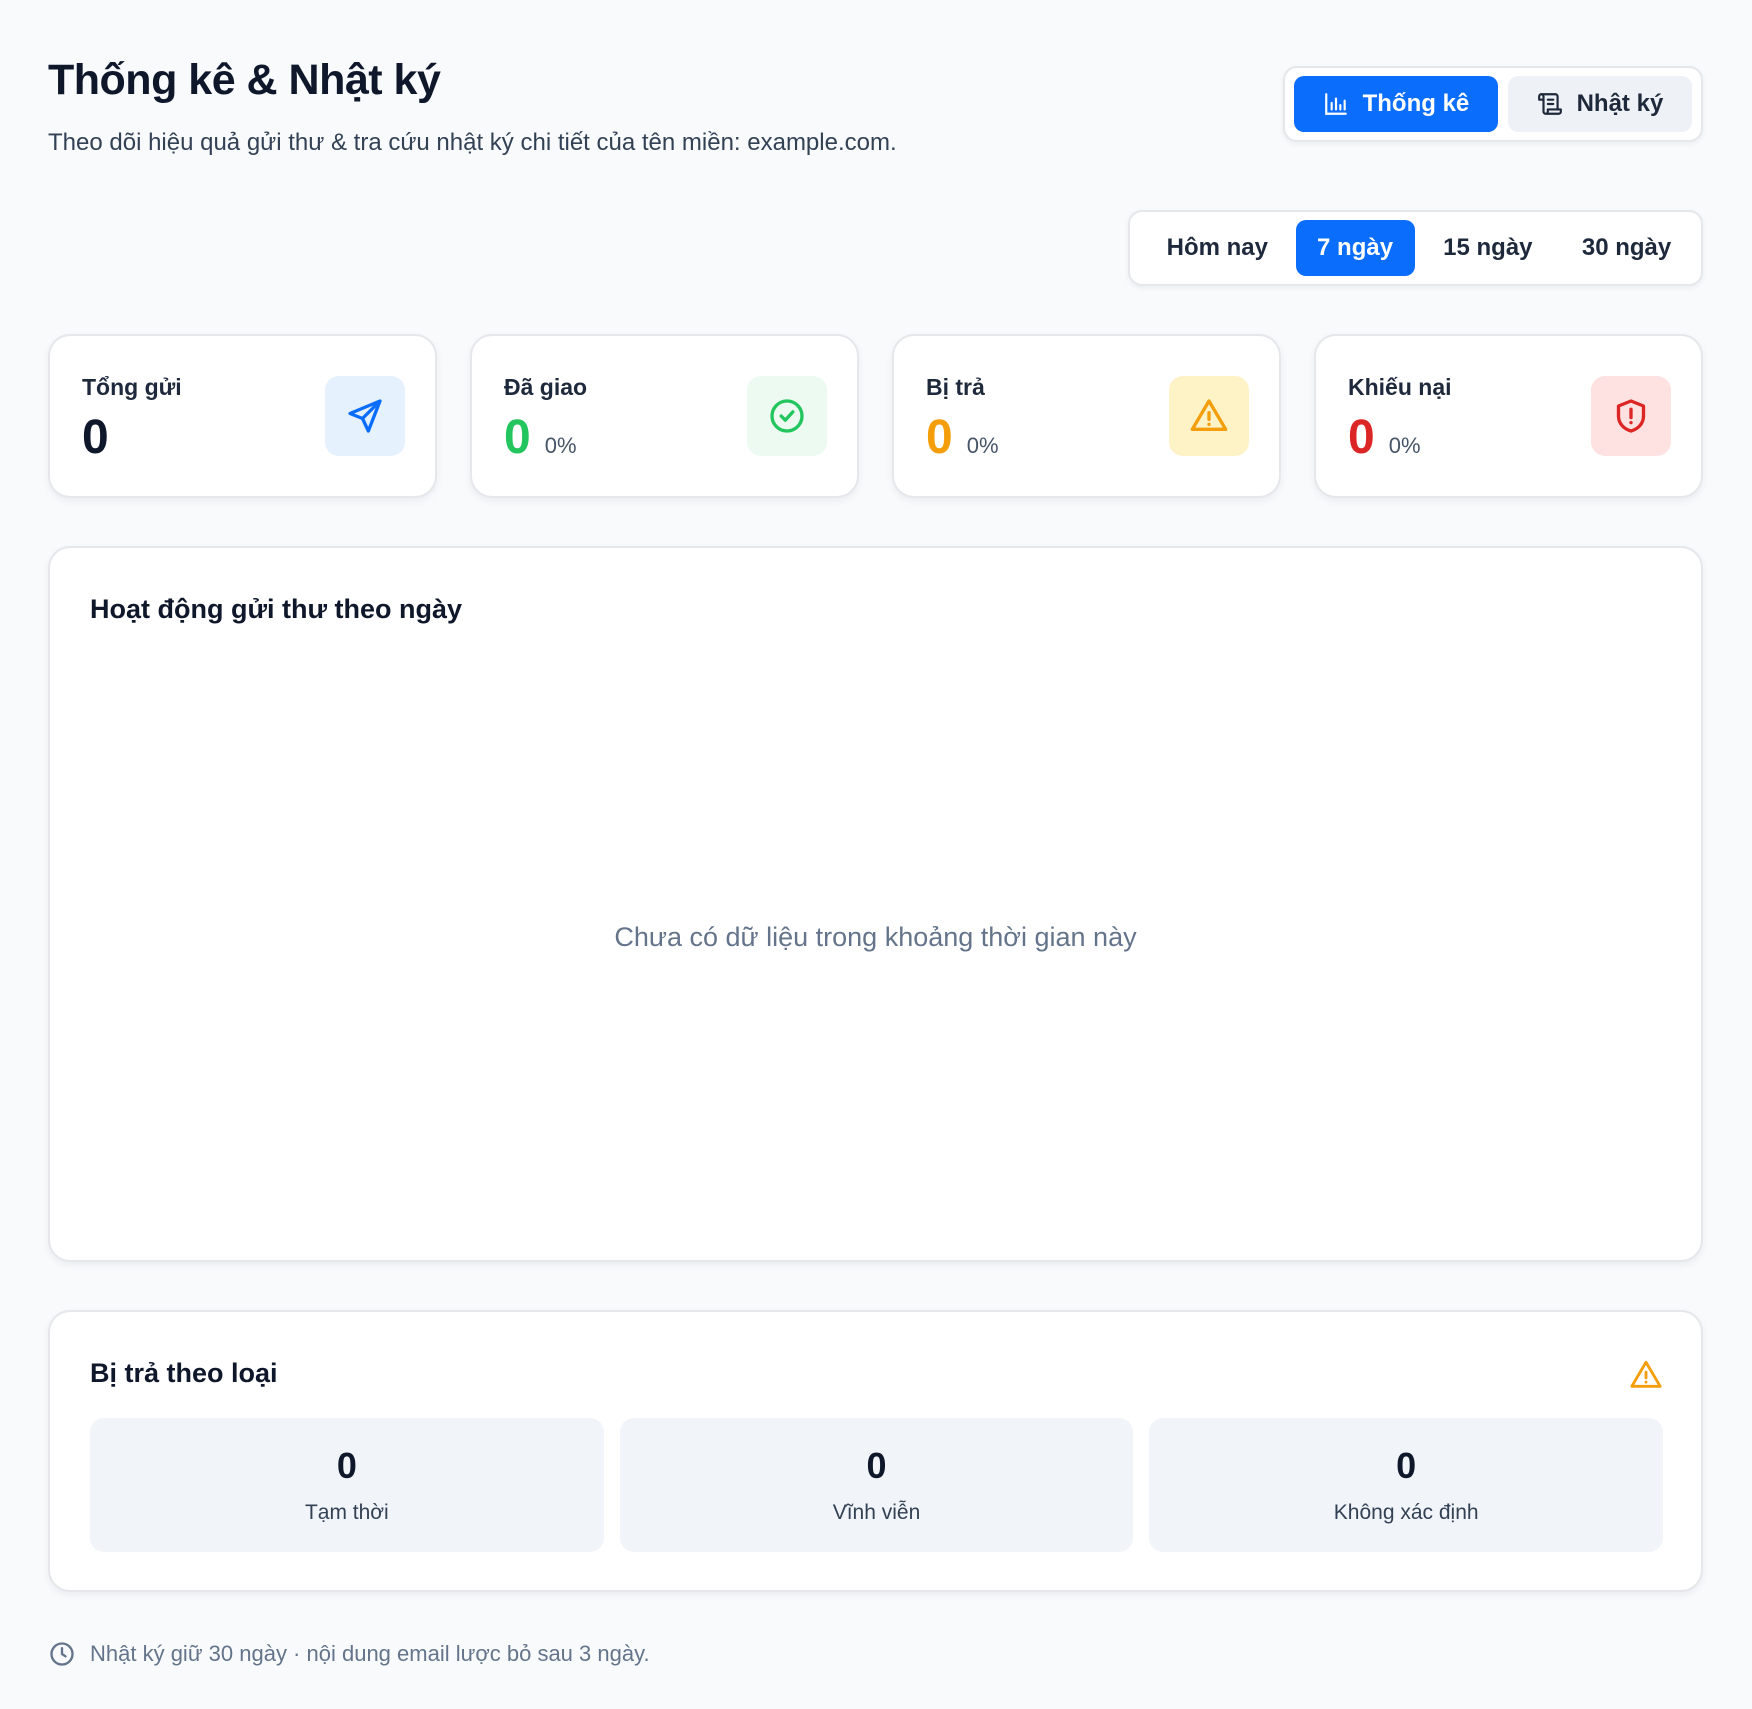 The image size is (1752, 1709). Describe the element at coordinates (62, 1654) in the screenshot. I see `clock-icon` at that location.